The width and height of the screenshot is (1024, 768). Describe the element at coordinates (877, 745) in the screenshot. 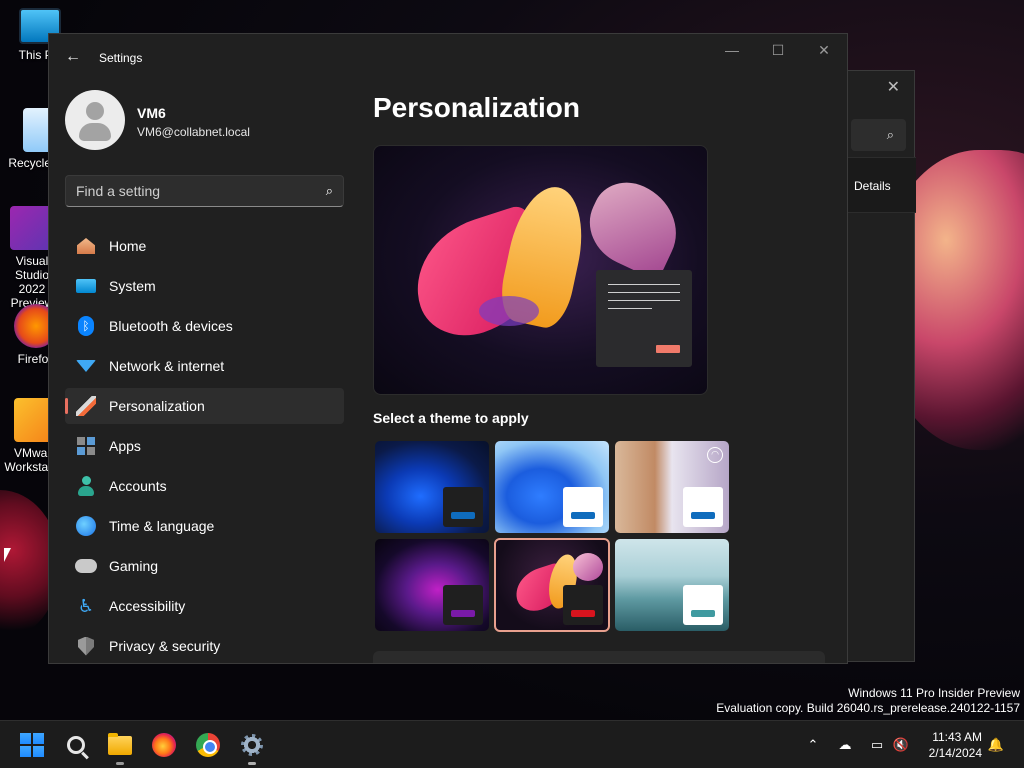

I see `network-icon: ▭` at that location.